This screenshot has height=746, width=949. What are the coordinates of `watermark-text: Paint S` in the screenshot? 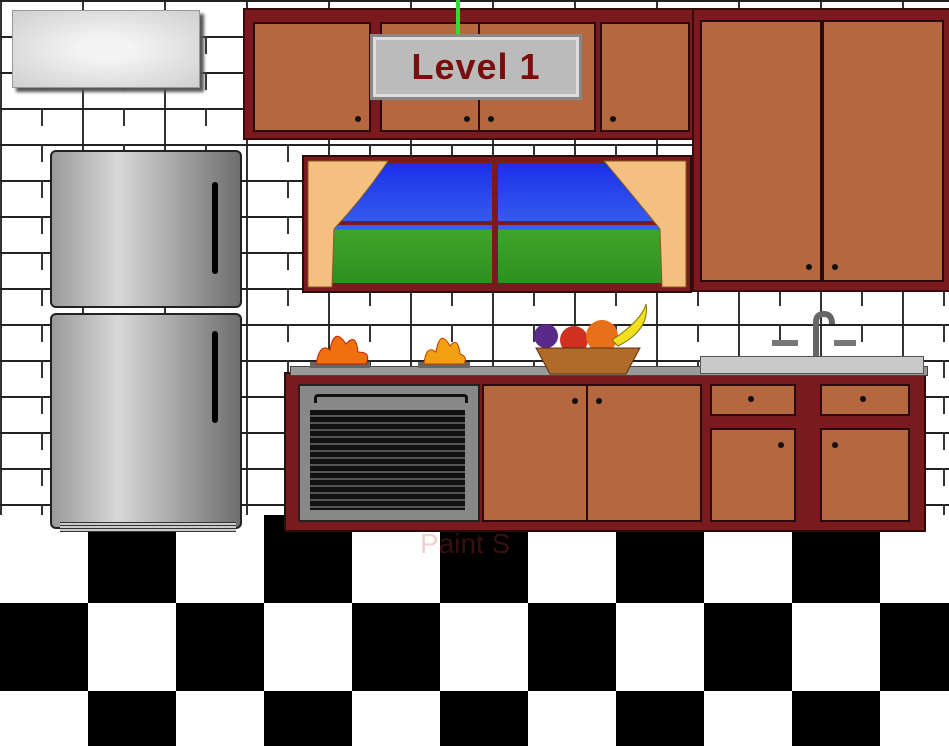 It's located at (465, 543).